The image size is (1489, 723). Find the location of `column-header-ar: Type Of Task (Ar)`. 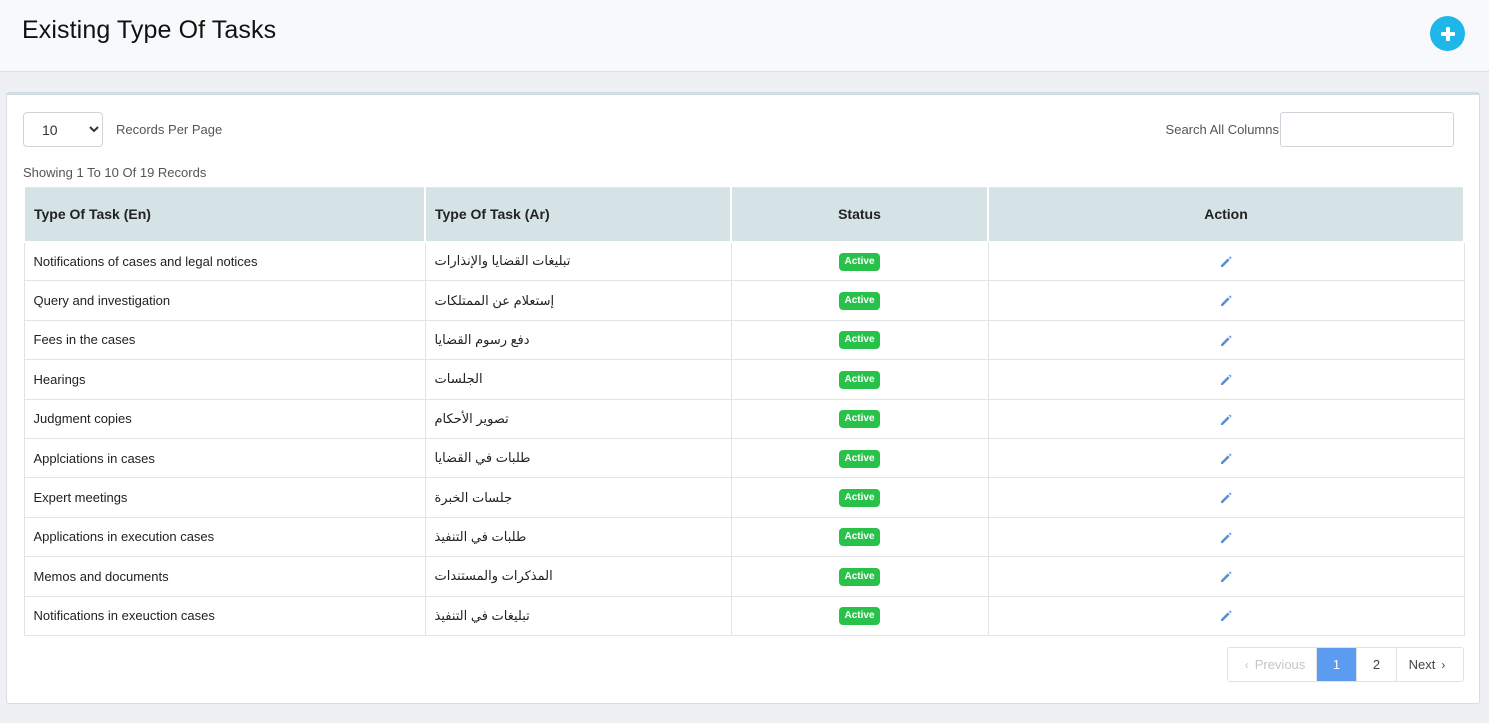

column-header-ar: Type Of Task (Ar) is located at coordinates (578, 215).